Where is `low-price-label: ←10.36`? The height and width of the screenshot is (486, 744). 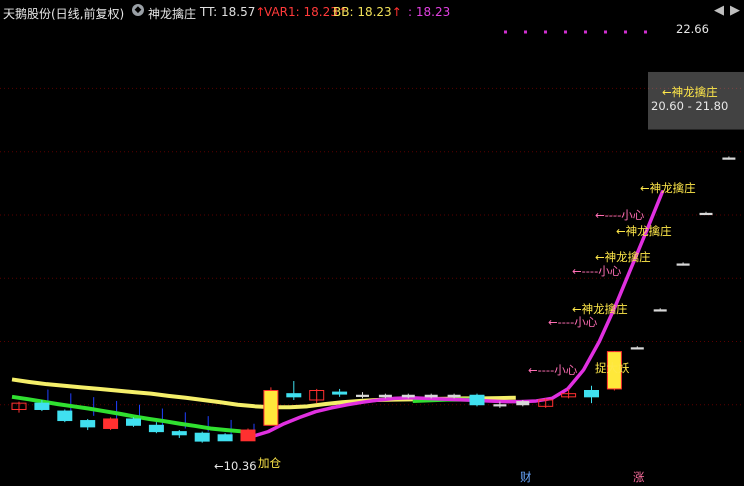 low-price-label: ←10.36 is located at coordinates (235, 466).